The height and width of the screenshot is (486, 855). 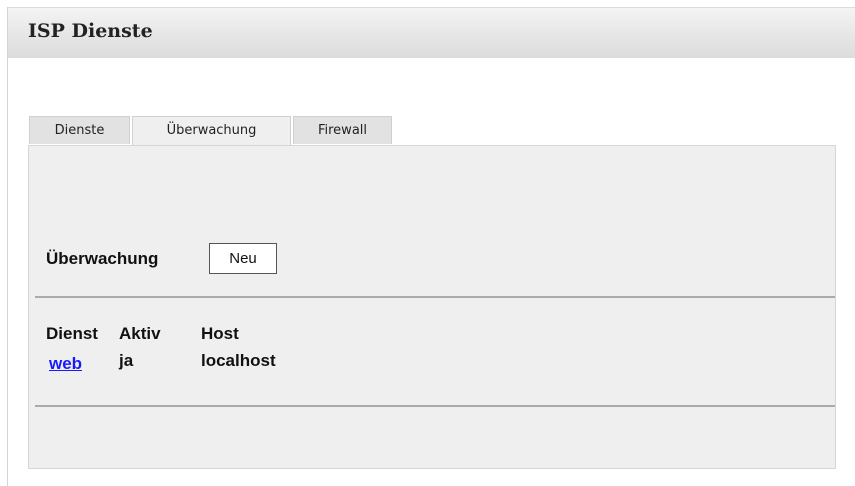 What do you see at coordinates (220, 333) in the screenshot?
I see `column-header-host: Host` at bounding box center [220, 333].